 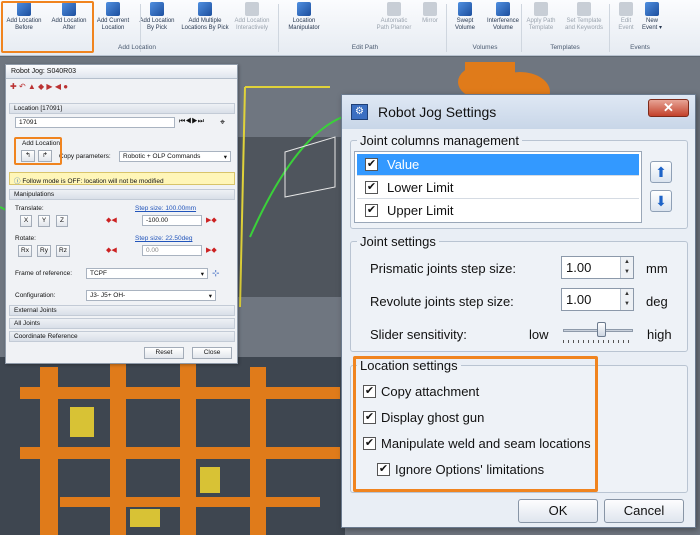 I want to click on jog-tool-icon: ✚, so click(x=13, y=86).